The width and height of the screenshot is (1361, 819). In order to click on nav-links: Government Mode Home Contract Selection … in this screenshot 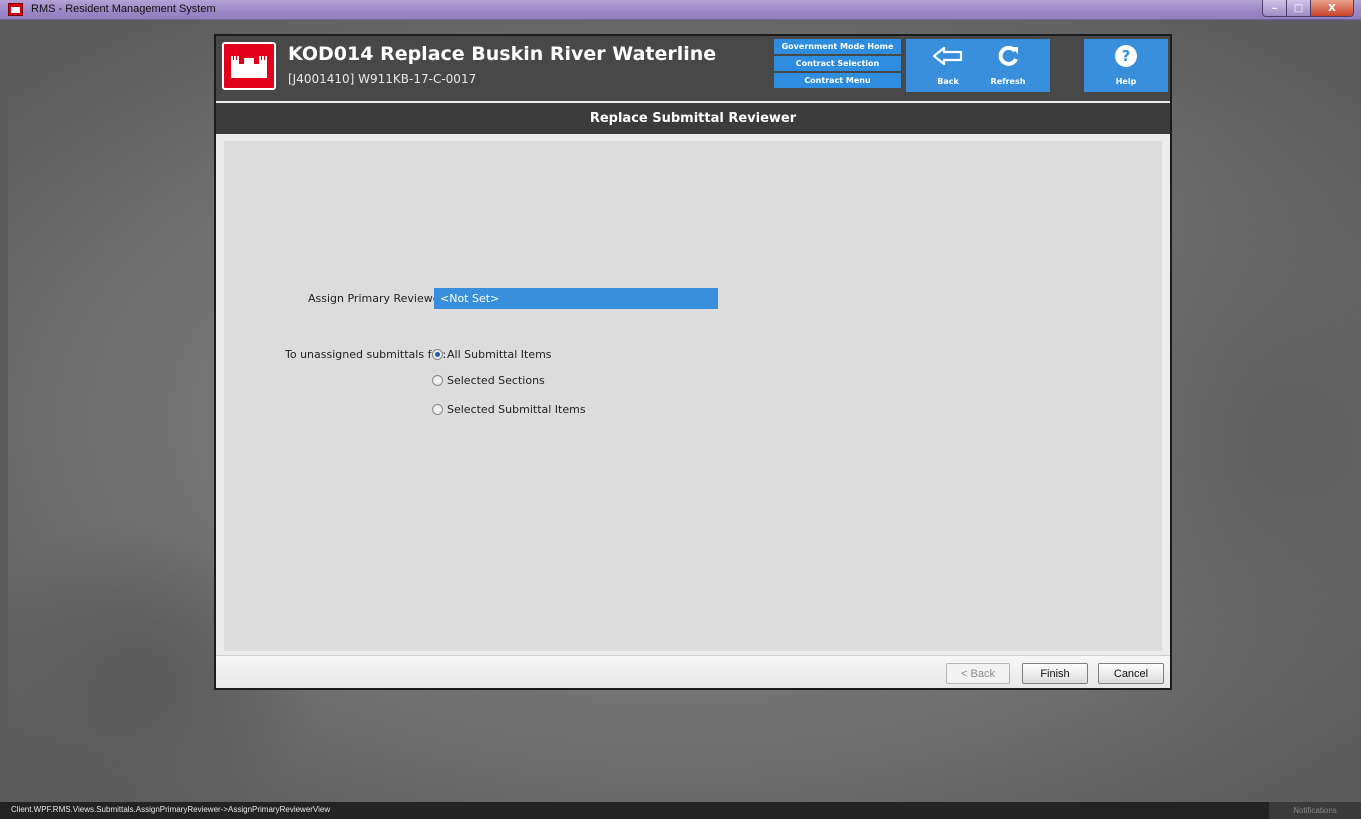, I will do `click(837, 63)`.